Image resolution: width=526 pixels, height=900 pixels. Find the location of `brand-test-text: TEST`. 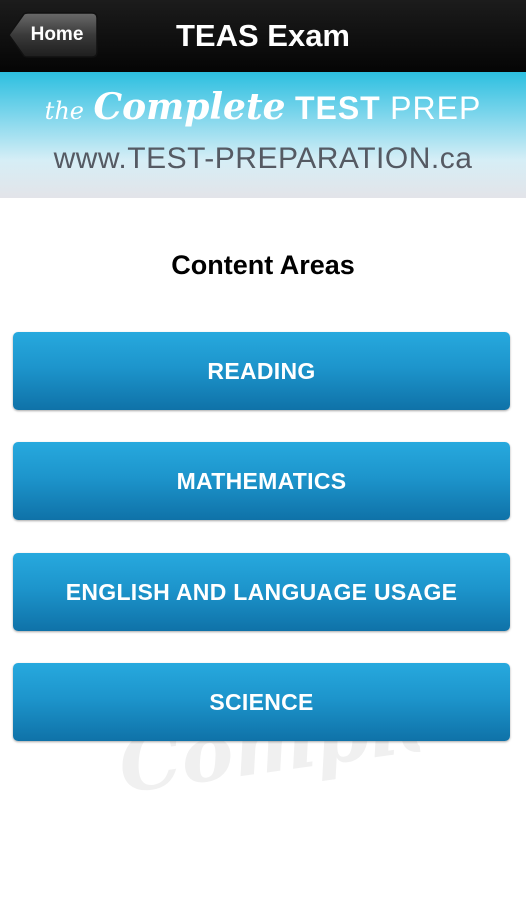

brand-test-text: TEST is located at coordinates (337, 108).